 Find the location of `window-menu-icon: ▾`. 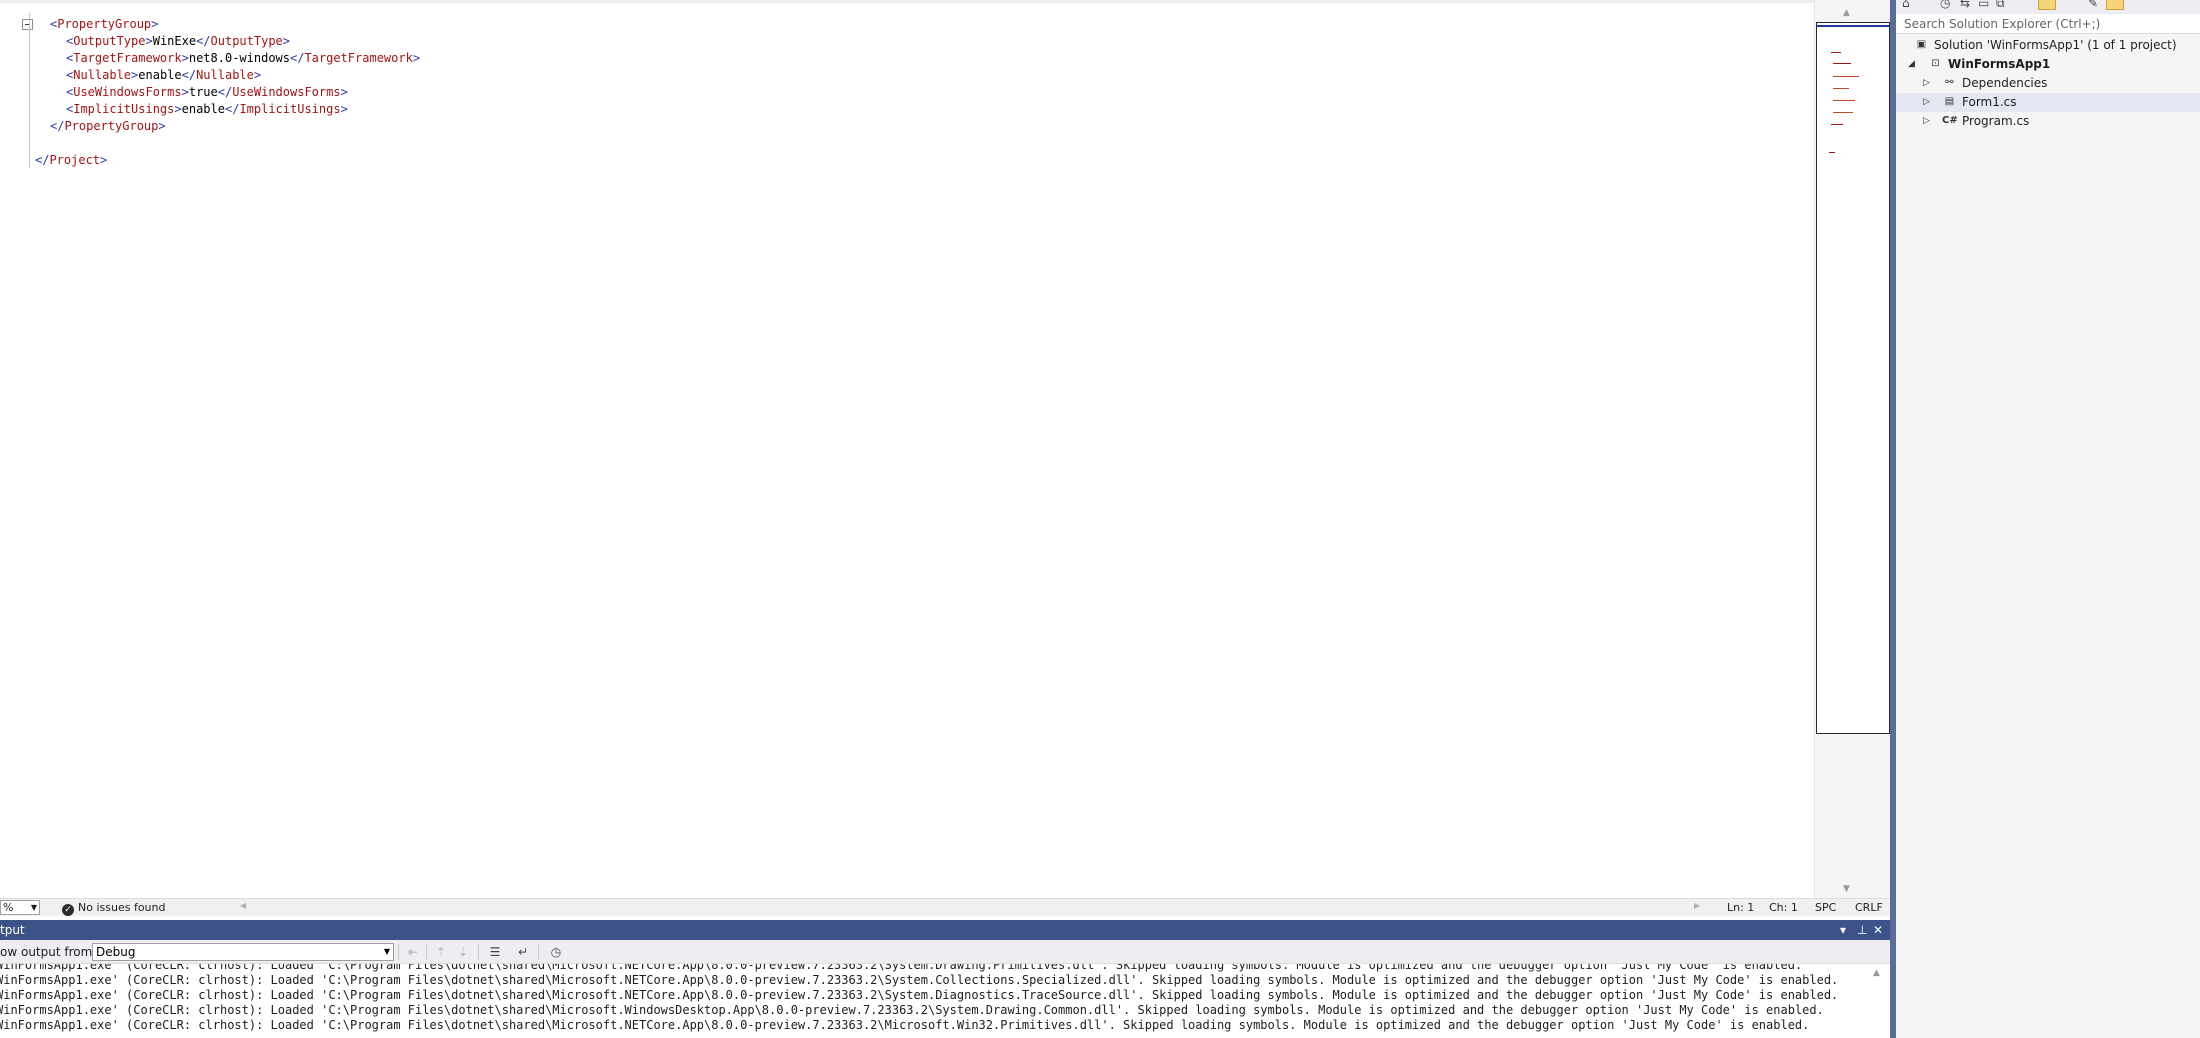

window-menu-icon: ▾ is located at coordinates (1843, 930).